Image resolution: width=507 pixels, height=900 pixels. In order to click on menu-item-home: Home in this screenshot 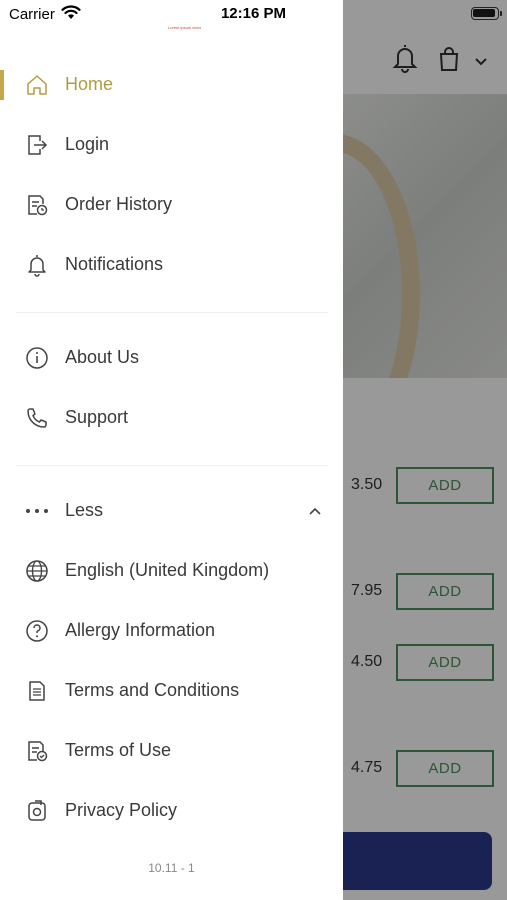, I will do `click(171, 85)`.